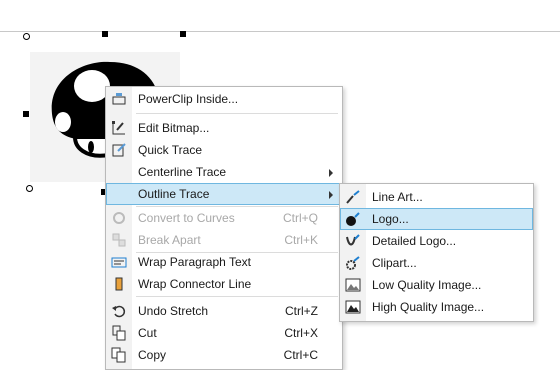 The image size is (560, 370). Describe the element at coordinates (186, 218) in the screenshot. I see `menu-item-label: Convert to Curves` at that location.